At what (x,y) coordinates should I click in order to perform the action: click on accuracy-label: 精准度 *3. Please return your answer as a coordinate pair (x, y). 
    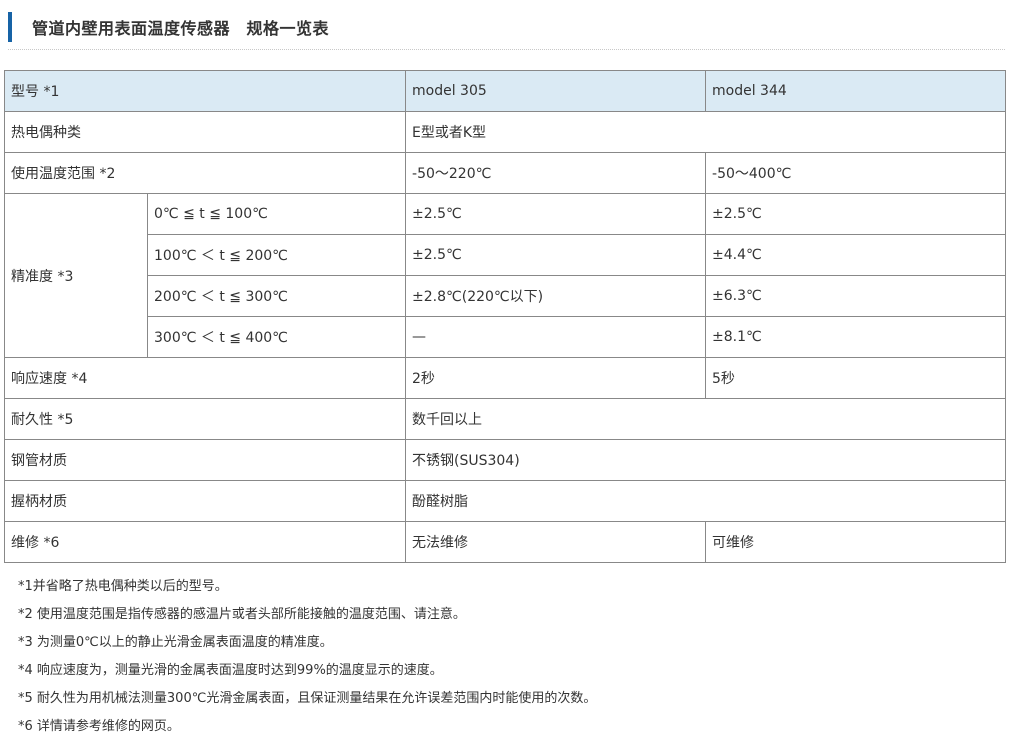
    Looking at the image, I should click on (76, 275).